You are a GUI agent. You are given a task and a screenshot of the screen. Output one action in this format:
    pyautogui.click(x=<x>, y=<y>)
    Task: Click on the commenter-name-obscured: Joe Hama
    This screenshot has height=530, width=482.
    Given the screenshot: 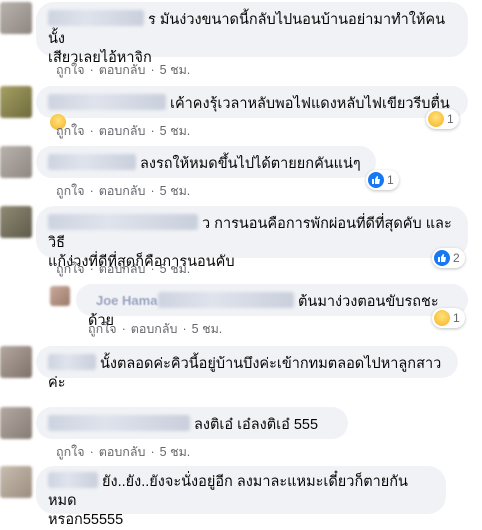 What is the action you would take?
    pyautogui.click(x=193, y=300)
    